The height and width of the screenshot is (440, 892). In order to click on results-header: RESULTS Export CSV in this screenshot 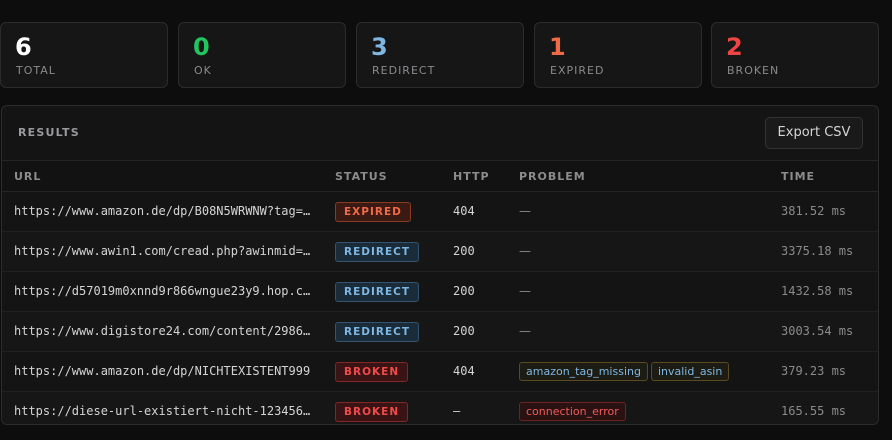, I will do `click(440, 133)`.